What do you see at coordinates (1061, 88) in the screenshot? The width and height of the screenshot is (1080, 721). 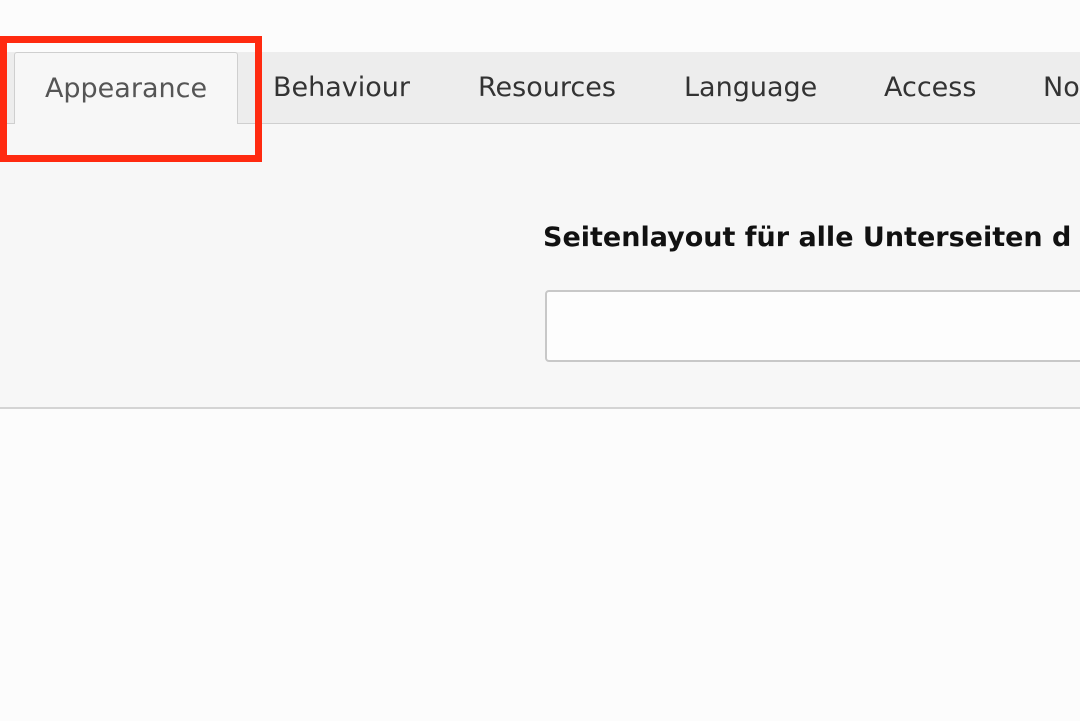 I see `tab-notes: No` at bounding box center [1061, 88].